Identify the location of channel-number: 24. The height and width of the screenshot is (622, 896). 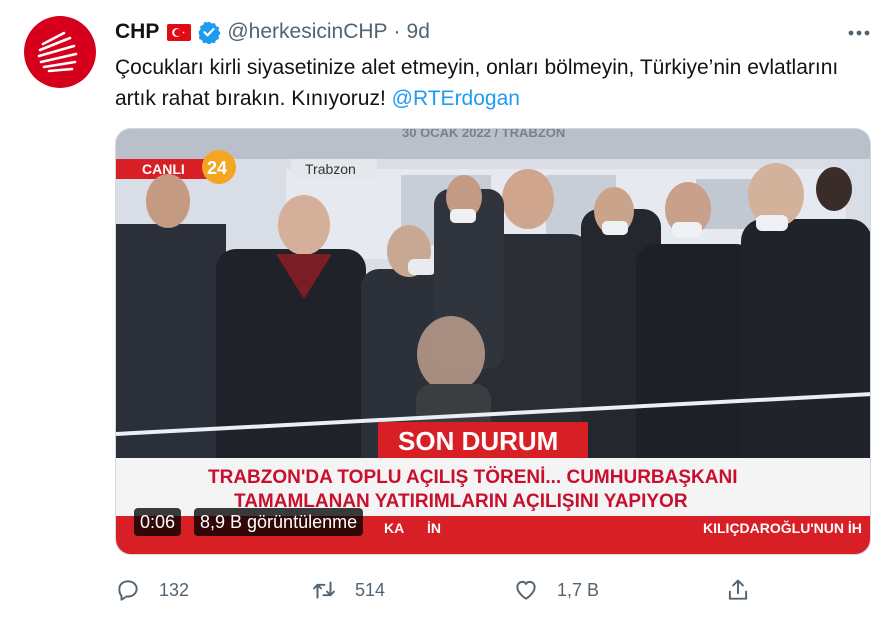
(217, 168).